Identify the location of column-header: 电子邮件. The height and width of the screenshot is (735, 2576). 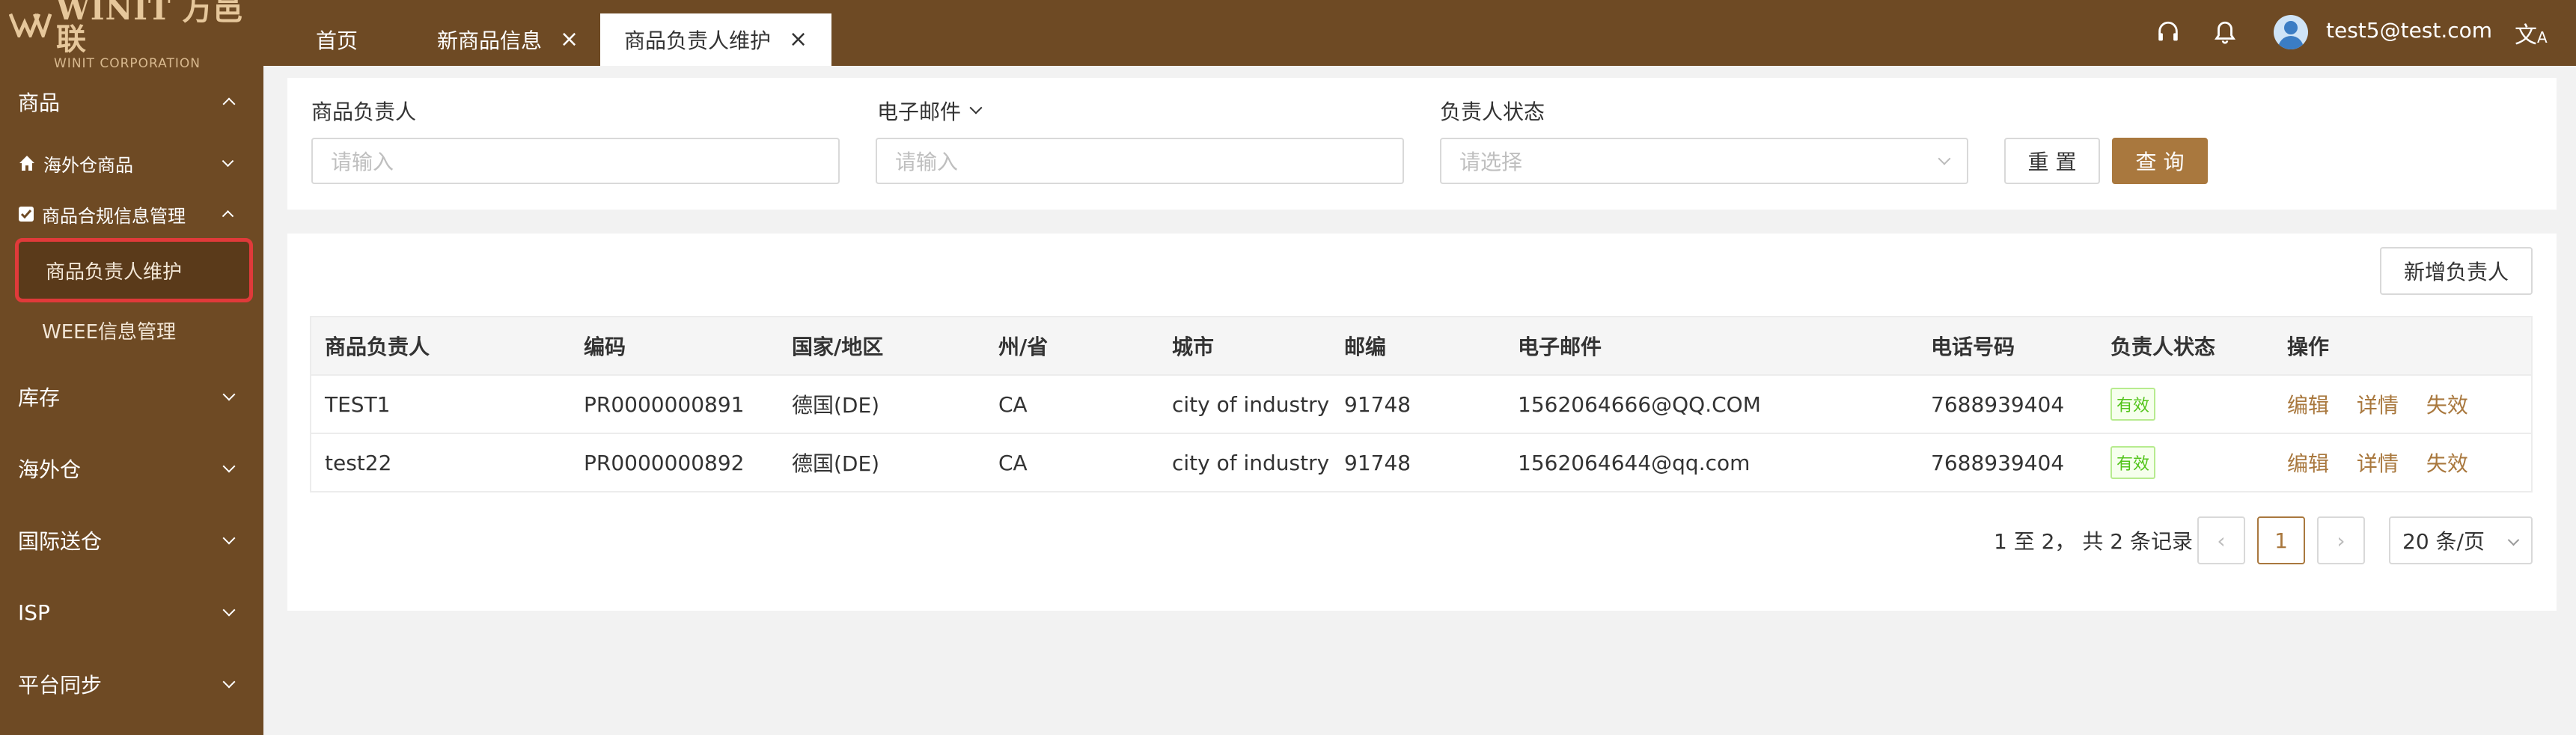
(1560, 347).